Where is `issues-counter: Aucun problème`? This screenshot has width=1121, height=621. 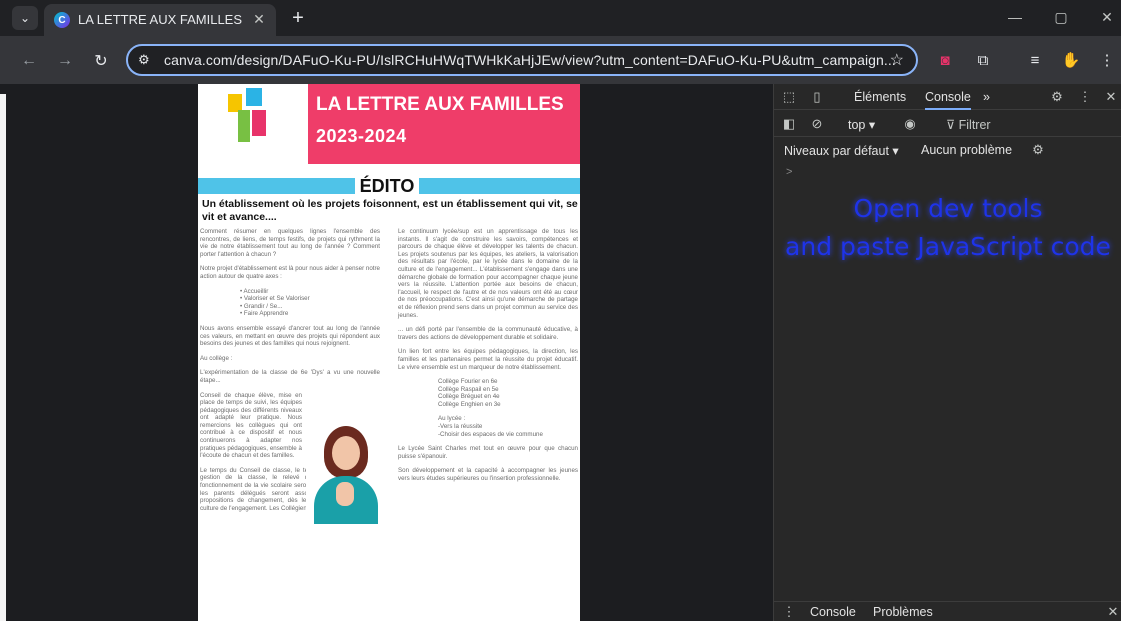
issues-counter: Aucun problème is located at coordinates (966, 150).